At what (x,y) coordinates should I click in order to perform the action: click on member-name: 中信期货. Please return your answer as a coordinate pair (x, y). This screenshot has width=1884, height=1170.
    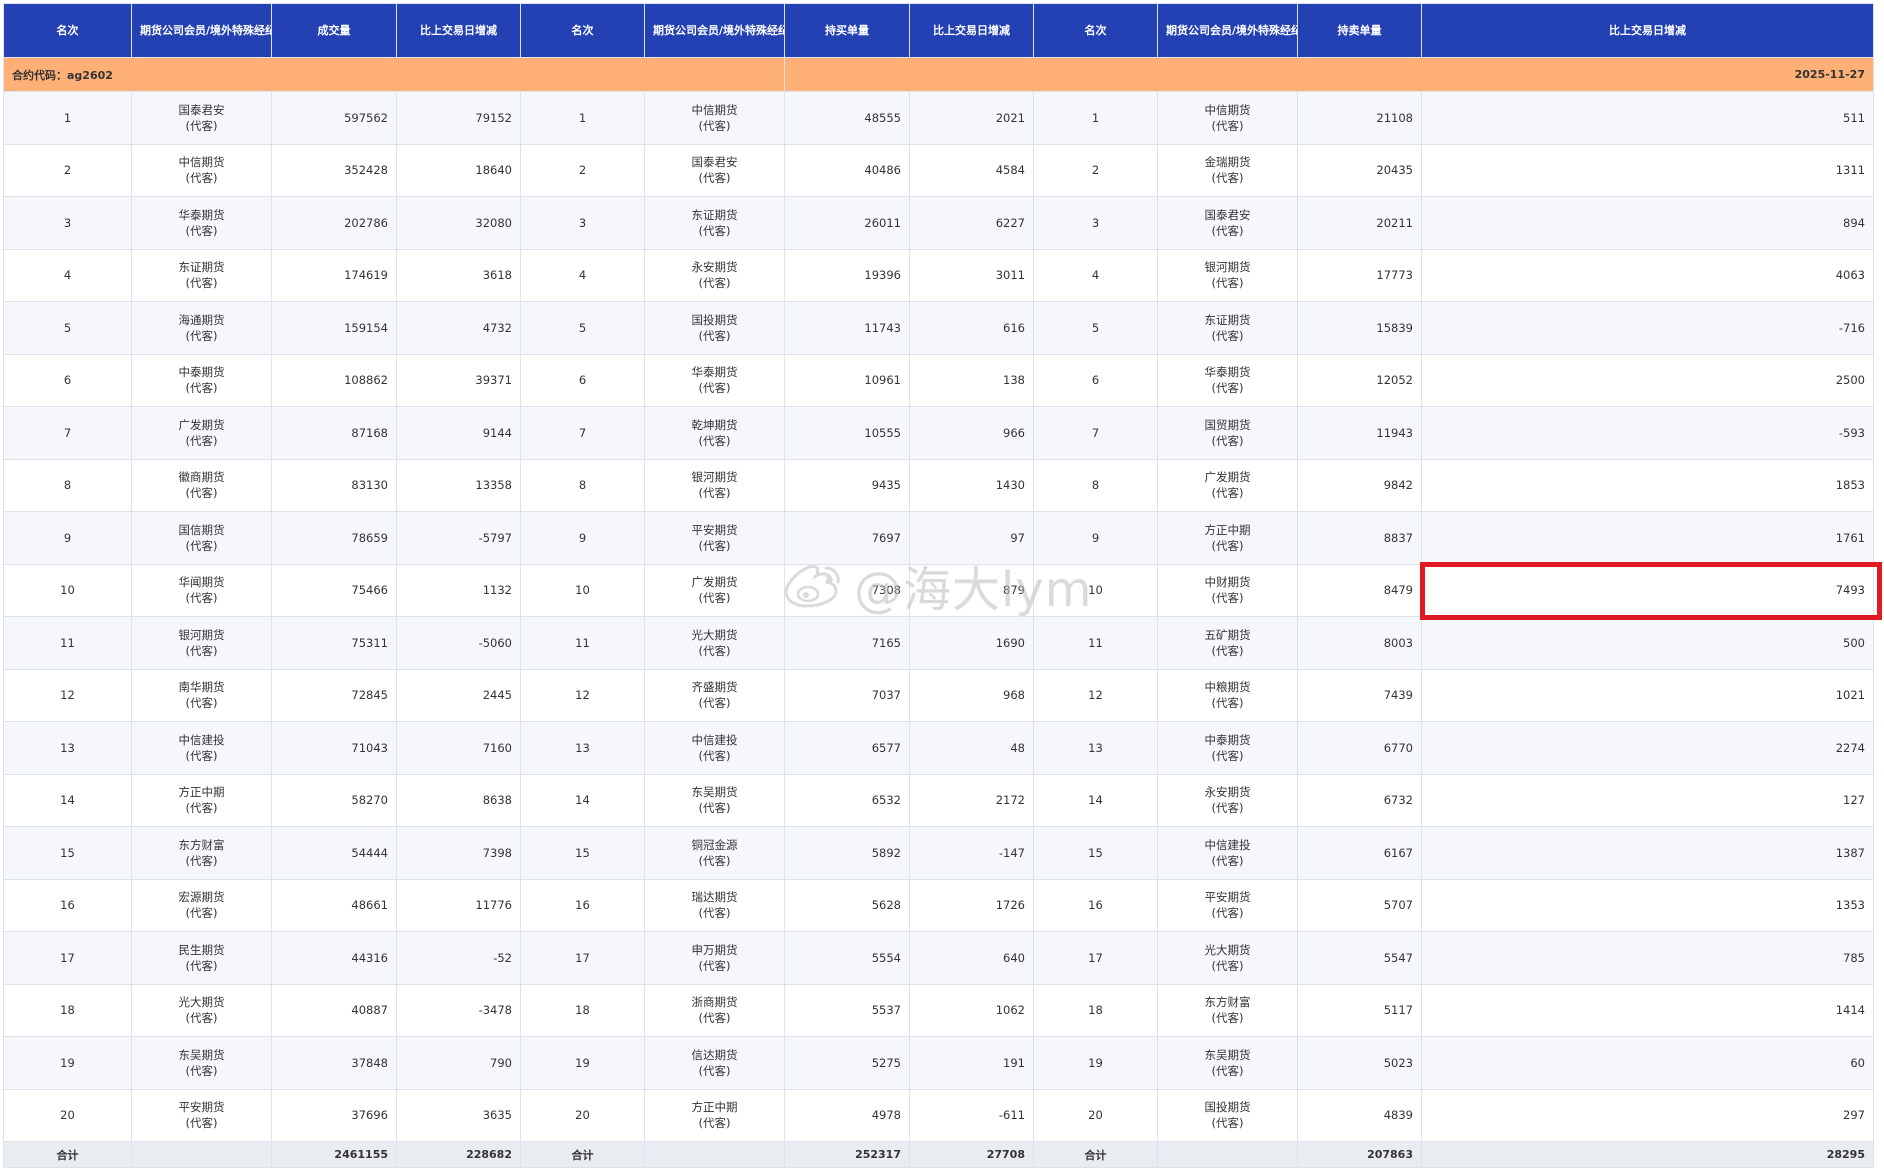
    Looking at the image, I should click on (714, 109).